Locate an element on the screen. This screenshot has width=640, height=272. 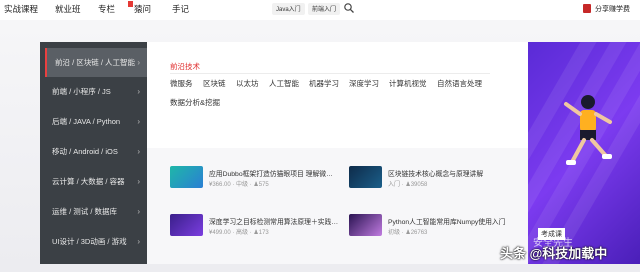
search-tag-java: Java入门 is located at coordinates (288, 9).